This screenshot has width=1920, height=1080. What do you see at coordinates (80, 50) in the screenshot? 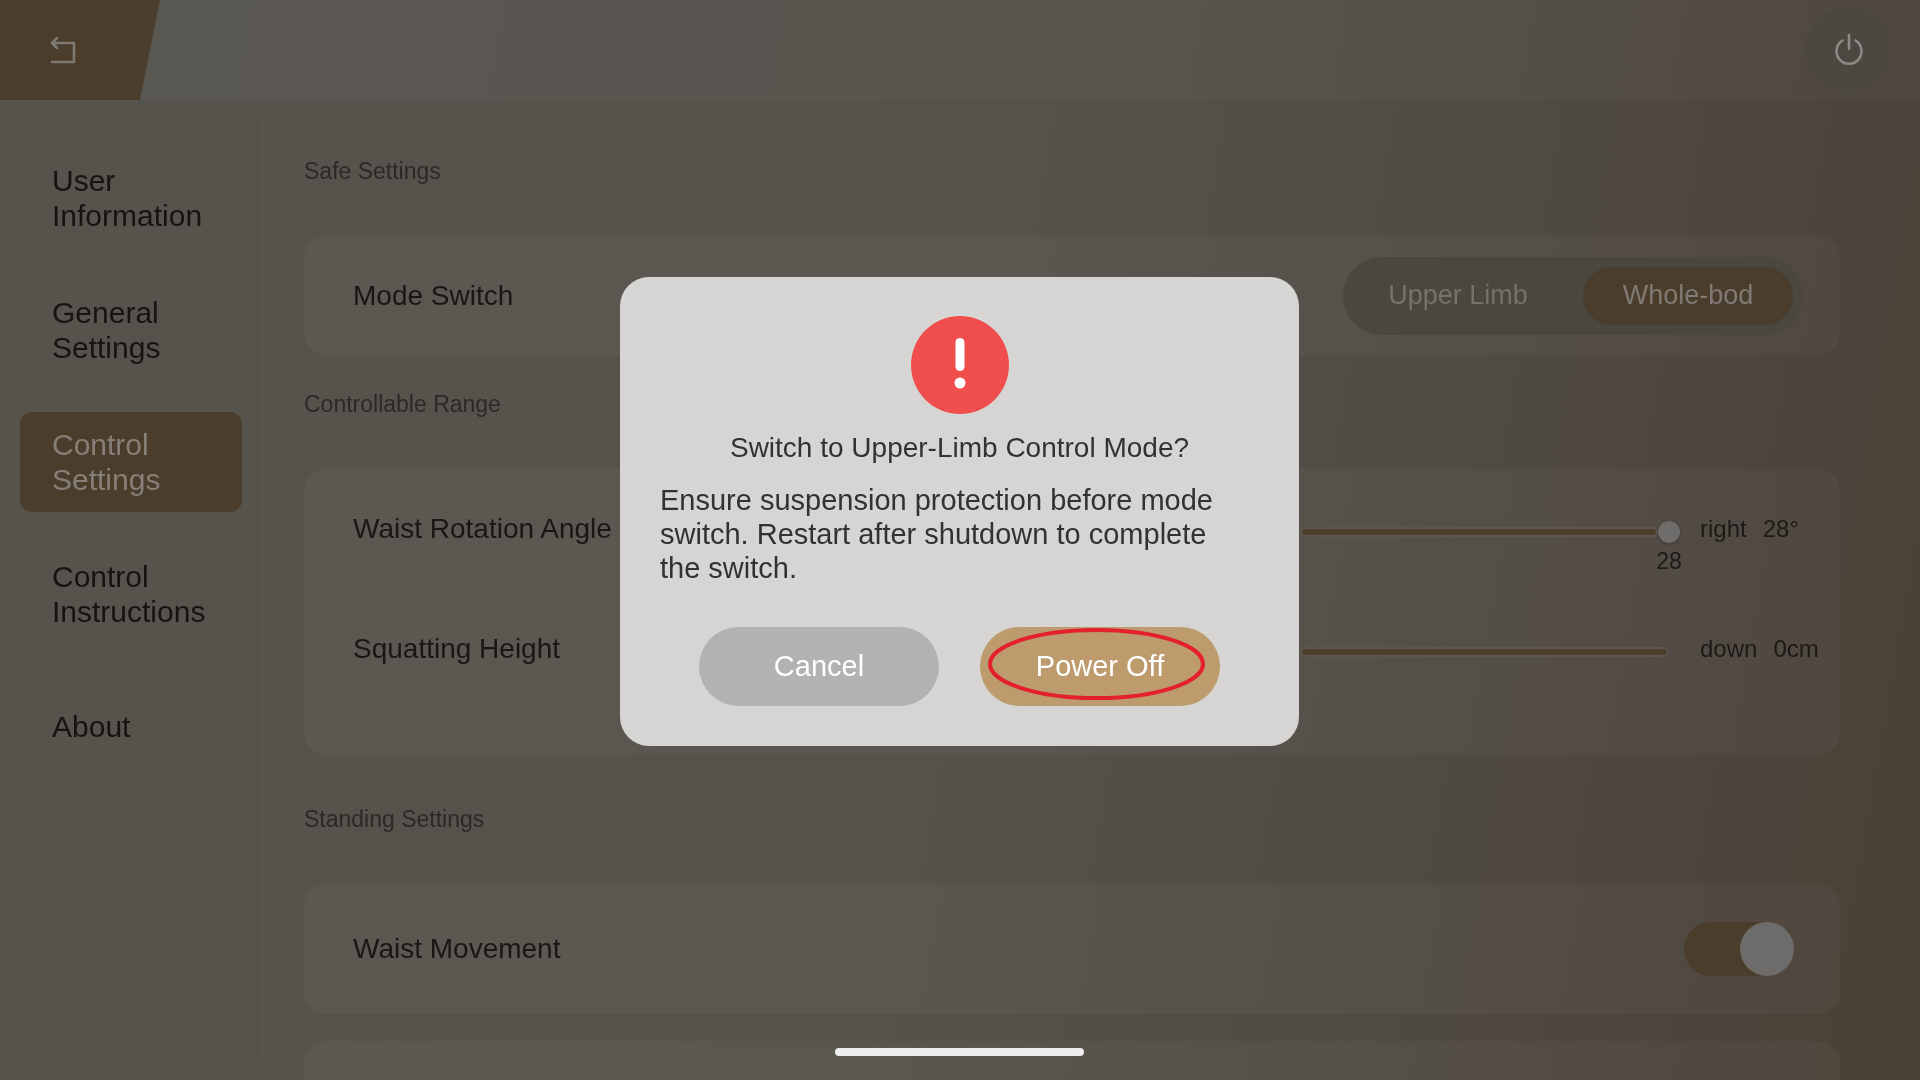
I see `back-button` at bounding box center [80, 50].